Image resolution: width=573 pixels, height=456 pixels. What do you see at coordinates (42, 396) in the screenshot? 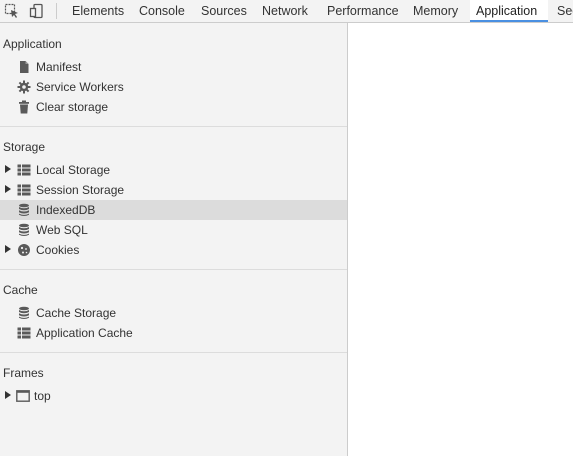
I see `sidebar-item-label: top` at bounding box center [42, 396].